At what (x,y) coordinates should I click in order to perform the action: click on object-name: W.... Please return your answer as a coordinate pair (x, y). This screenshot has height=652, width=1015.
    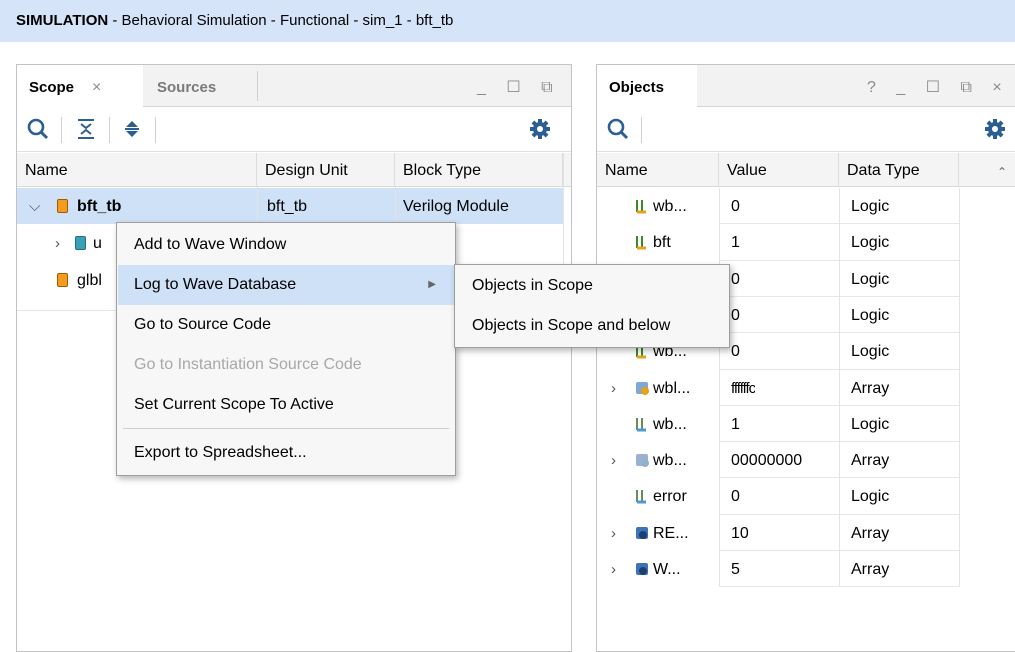
    Looking at the image, I should click on (667, 569).